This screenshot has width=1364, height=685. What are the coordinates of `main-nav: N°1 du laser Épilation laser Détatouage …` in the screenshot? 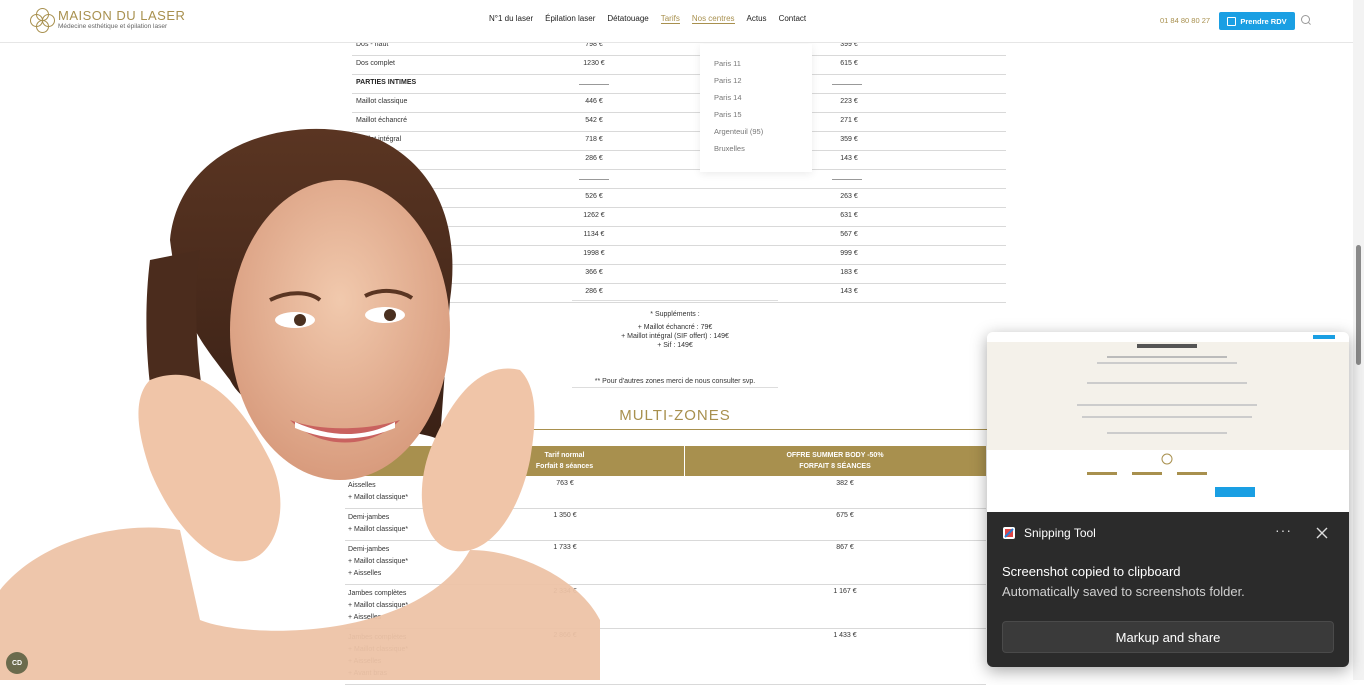 It's located at (647, 19).